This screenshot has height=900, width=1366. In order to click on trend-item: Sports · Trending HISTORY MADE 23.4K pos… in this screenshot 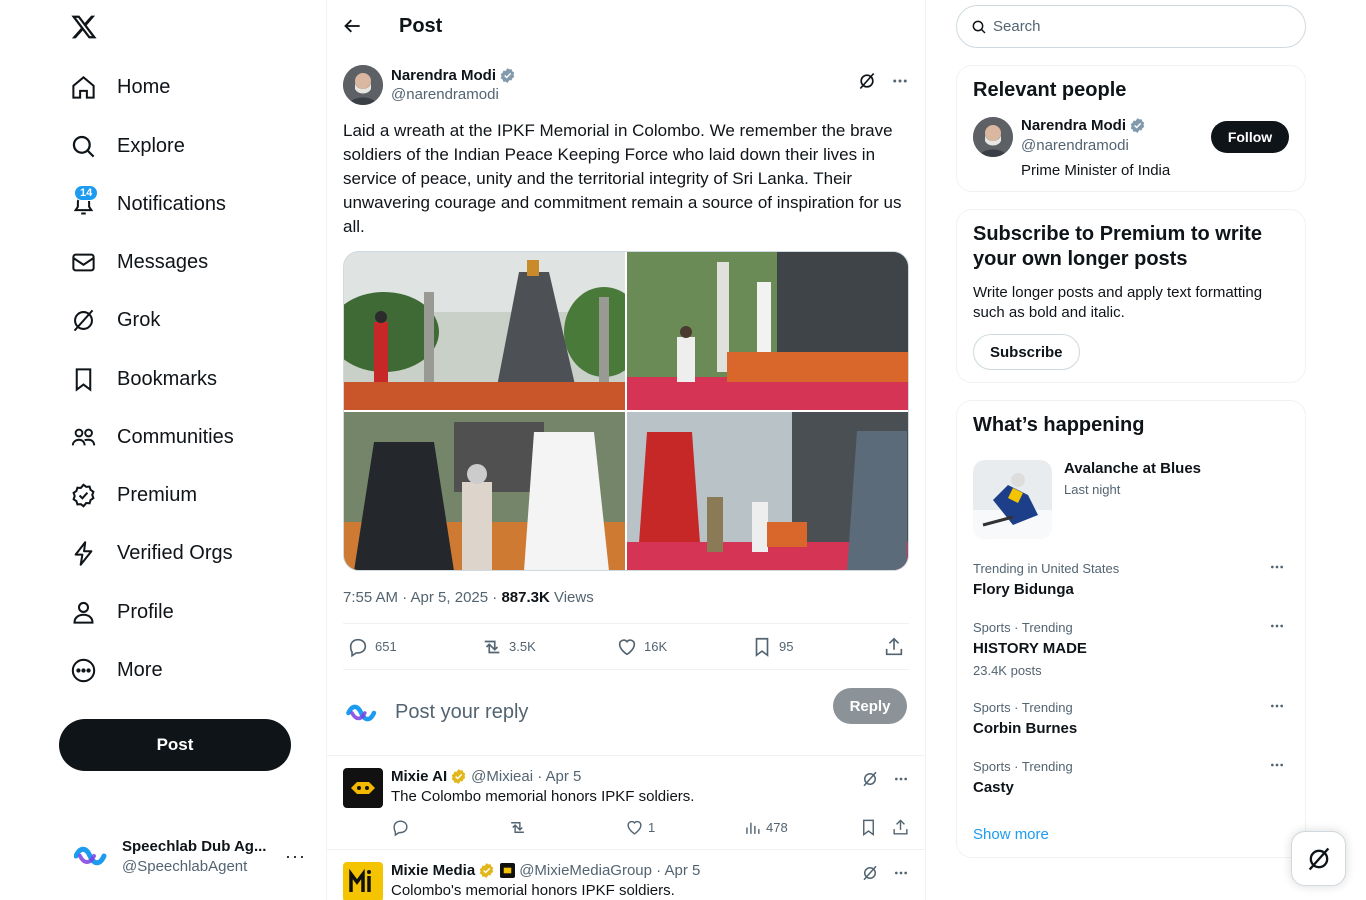, I will do `click(1131, 649)`.